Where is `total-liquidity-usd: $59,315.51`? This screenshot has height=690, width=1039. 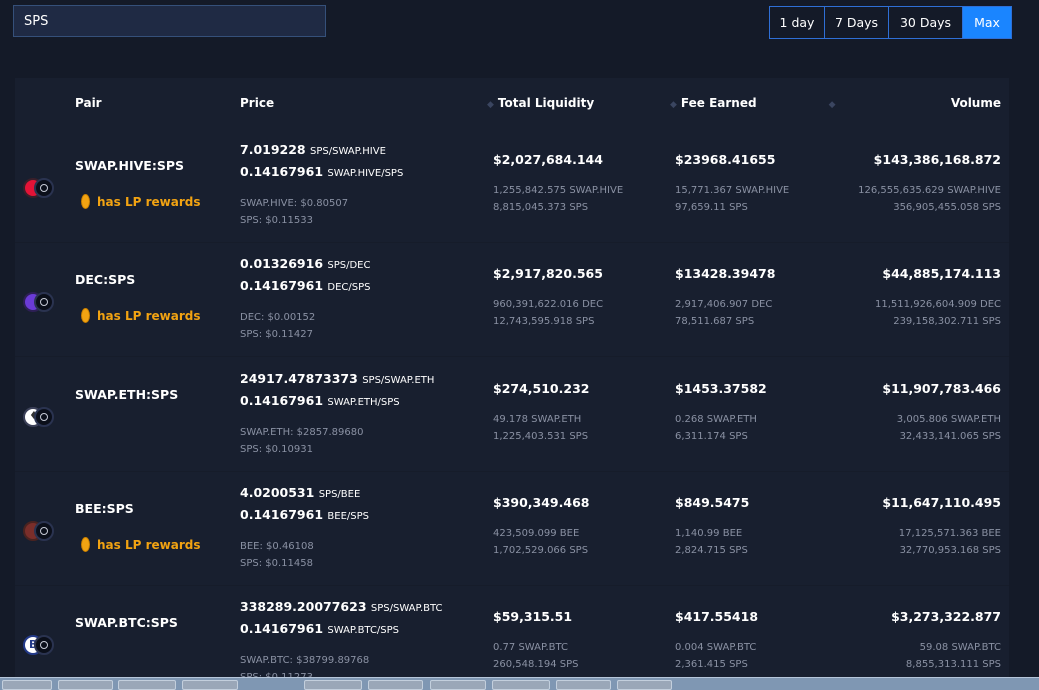 total-liquidity-usd: $59,315.51 is located at coordinates (533, 616).